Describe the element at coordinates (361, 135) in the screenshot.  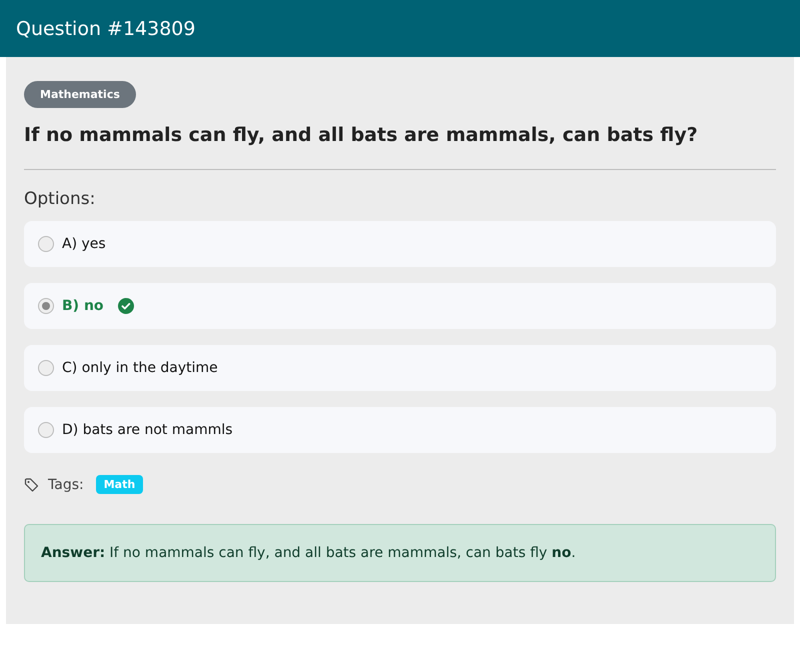
I see `question-text: If no mammals can fly, and all bats are mammals, can bats fly?` at that location.